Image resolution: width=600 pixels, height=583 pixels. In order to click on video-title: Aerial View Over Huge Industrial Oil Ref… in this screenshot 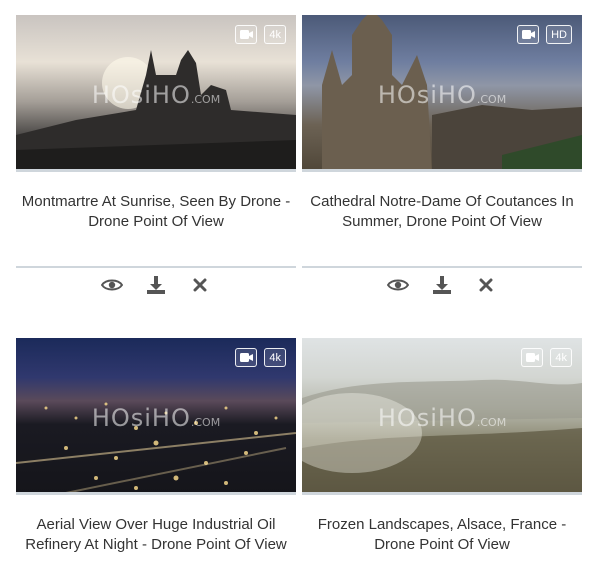, I will do `click(156, 535)`.